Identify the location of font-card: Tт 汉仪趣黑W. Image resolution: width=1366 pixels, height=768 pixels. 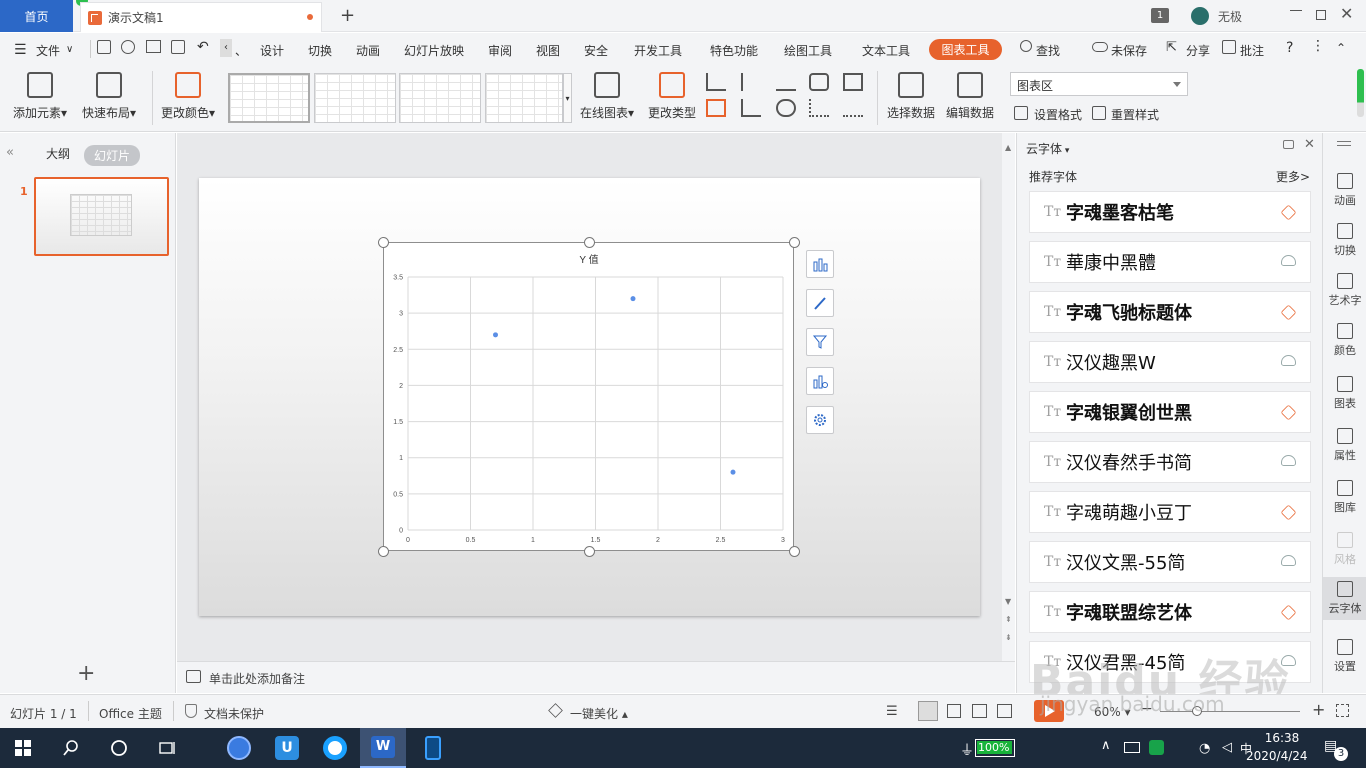
(1170, 362).